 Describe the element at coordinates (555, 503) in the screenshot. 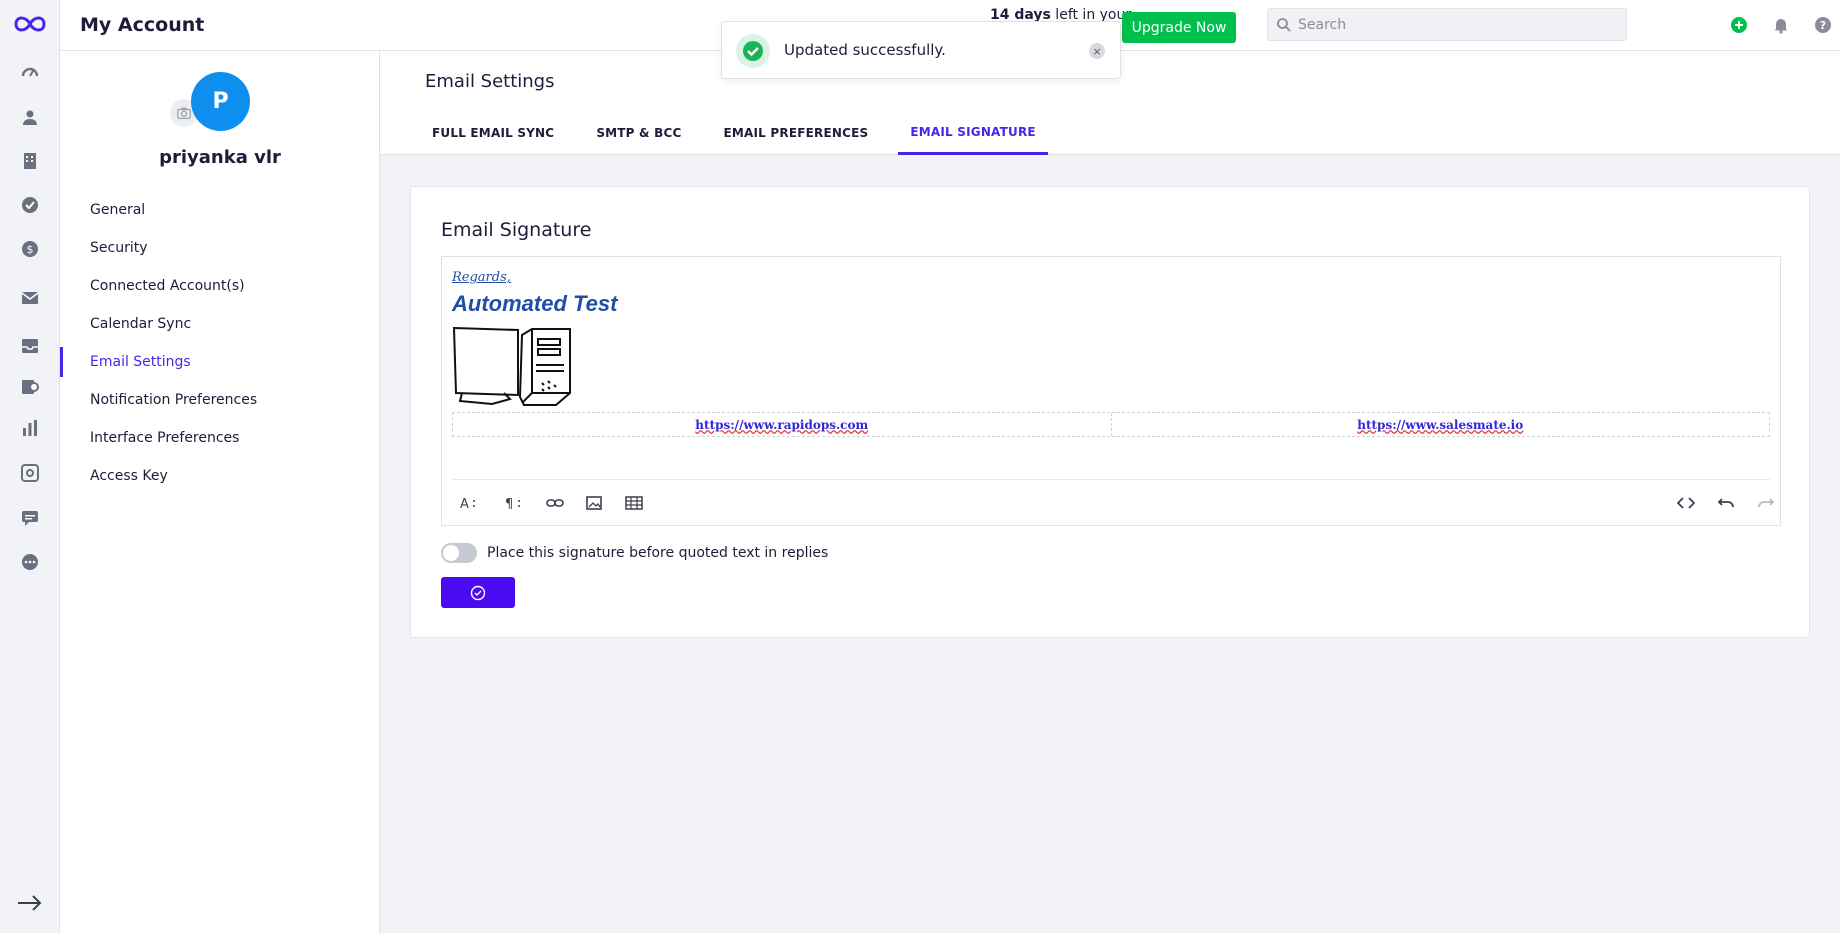

I see `insert-link-icon` at that location.